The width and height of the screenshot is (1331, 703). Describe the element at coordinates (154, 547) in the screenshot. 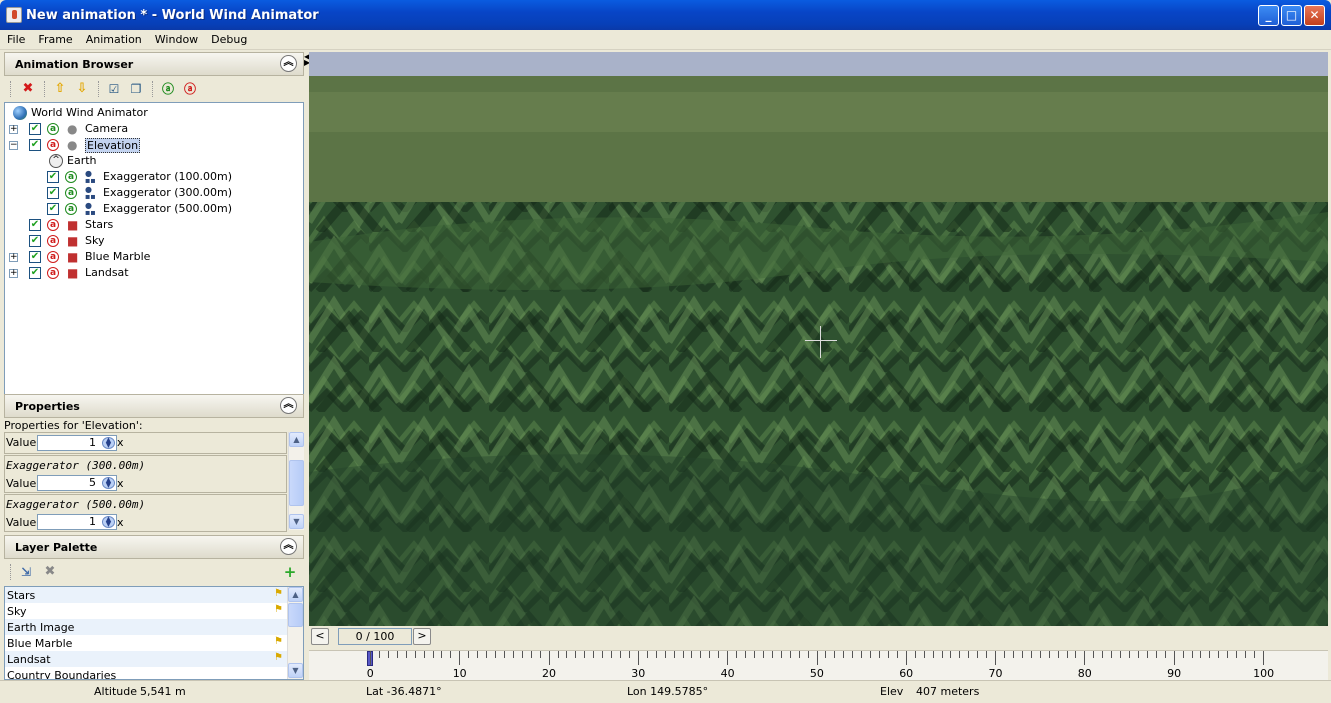

I see `layer-palette-header: Layer Palette ︽` at that location.